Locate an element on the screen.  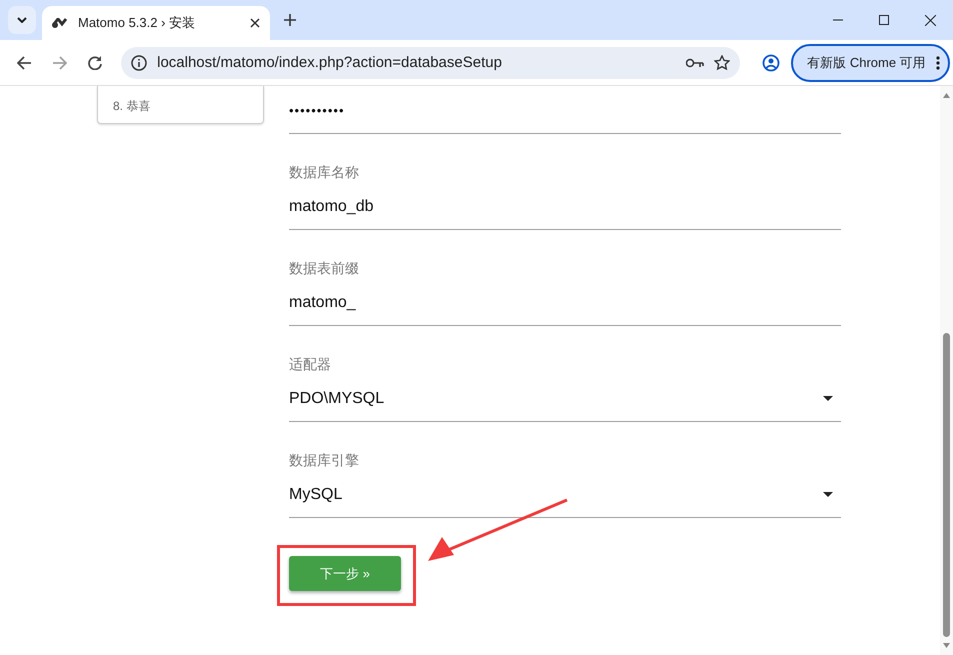
select-field: 适配器 PDO\MYSQL is located at coordinates (565, 374).